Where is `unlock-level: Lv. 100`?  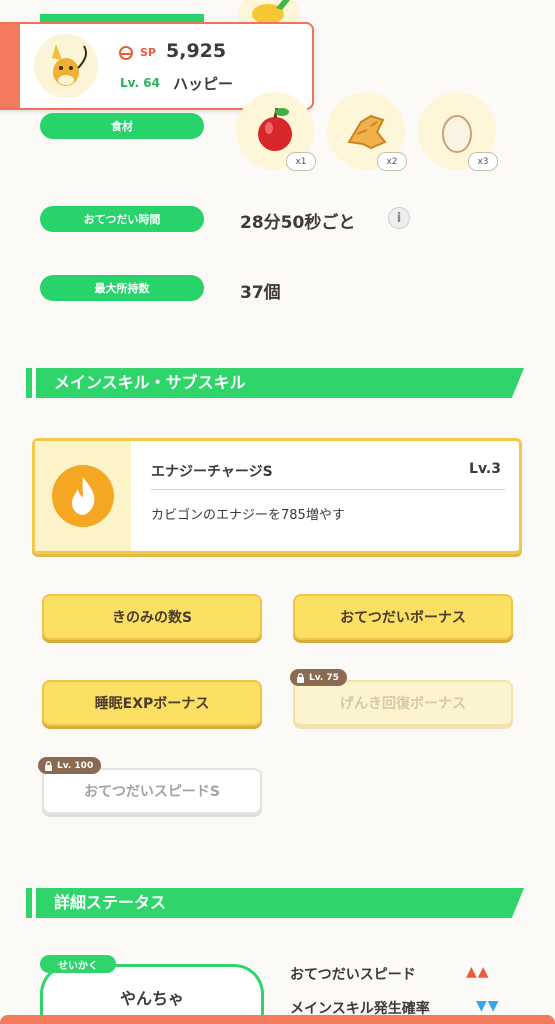
unlock-level: Lv. 100 is located at coordinates (75, 765).